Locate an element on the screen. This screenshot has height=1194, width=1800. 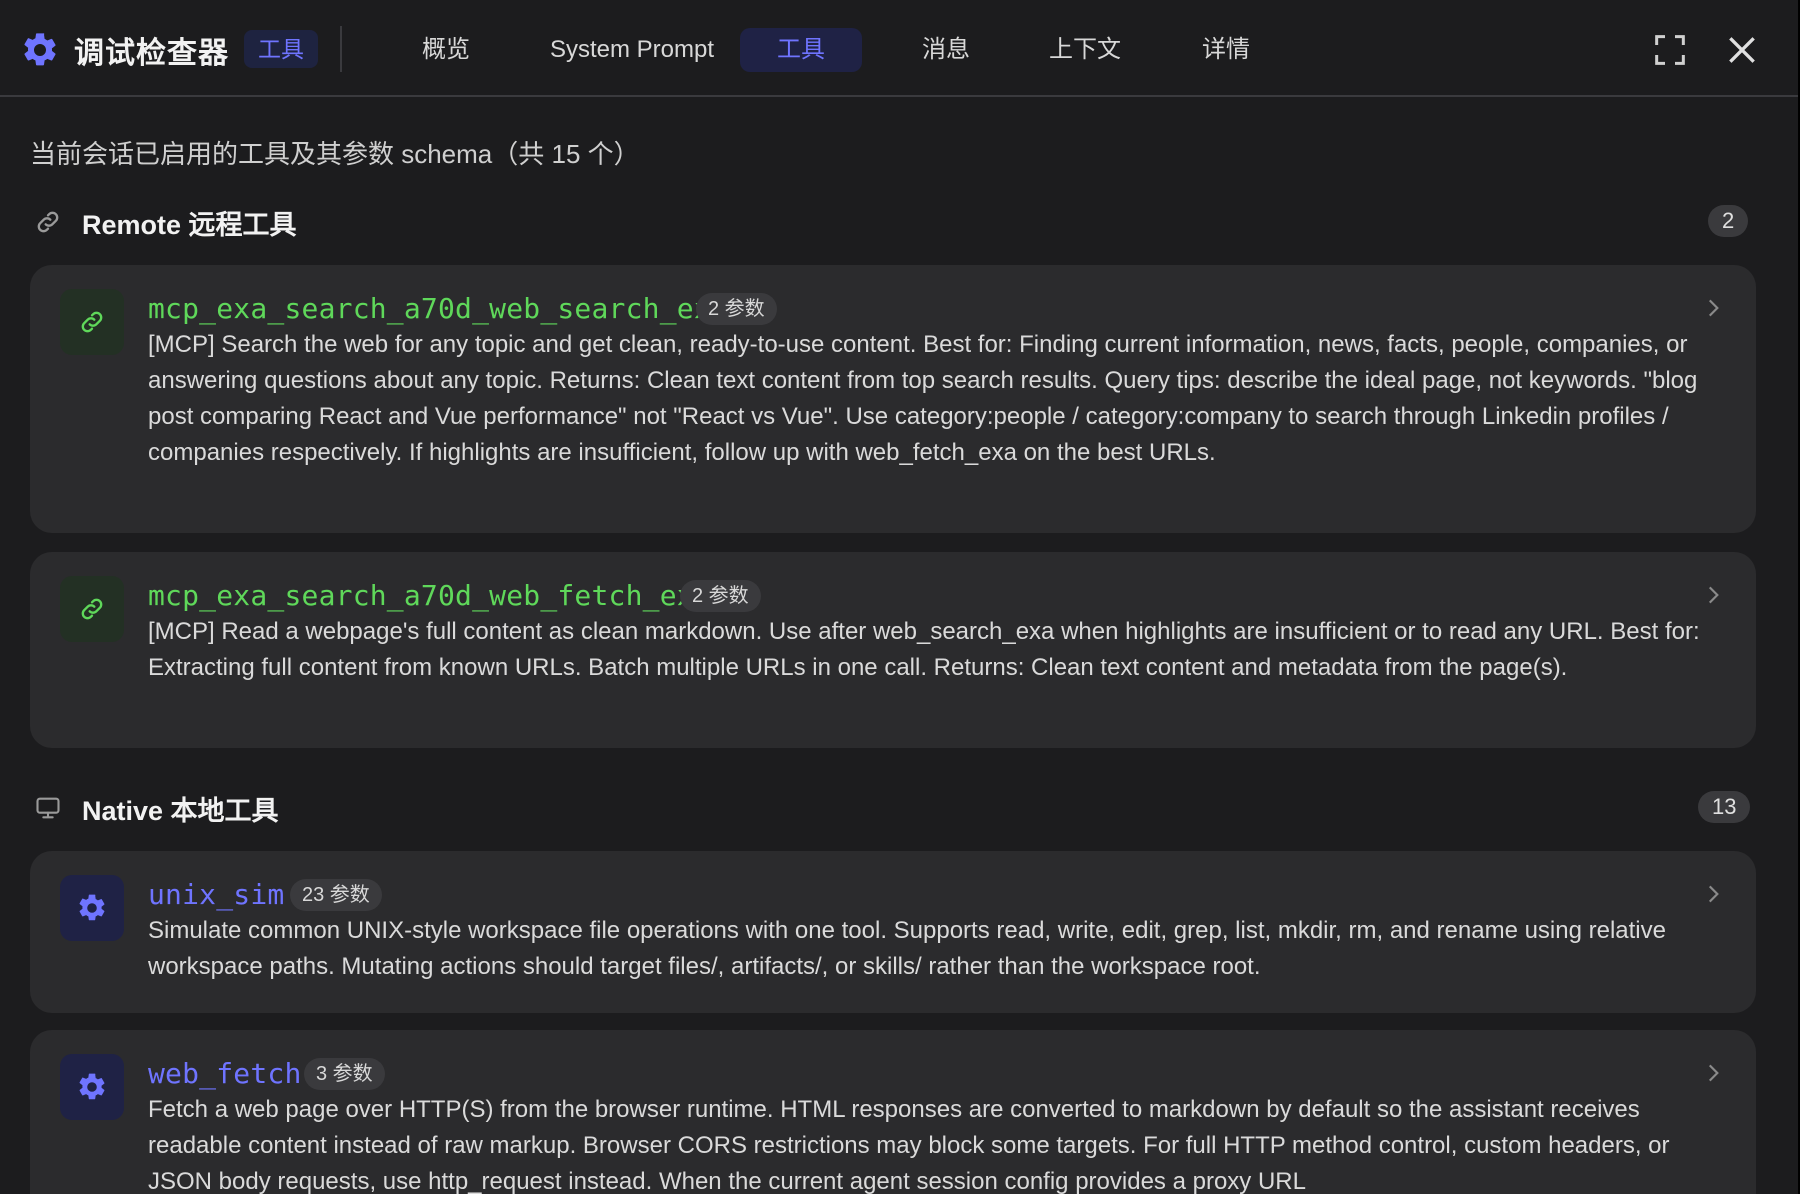
tab-overview: 概览 is located at coordinates (446, 50).